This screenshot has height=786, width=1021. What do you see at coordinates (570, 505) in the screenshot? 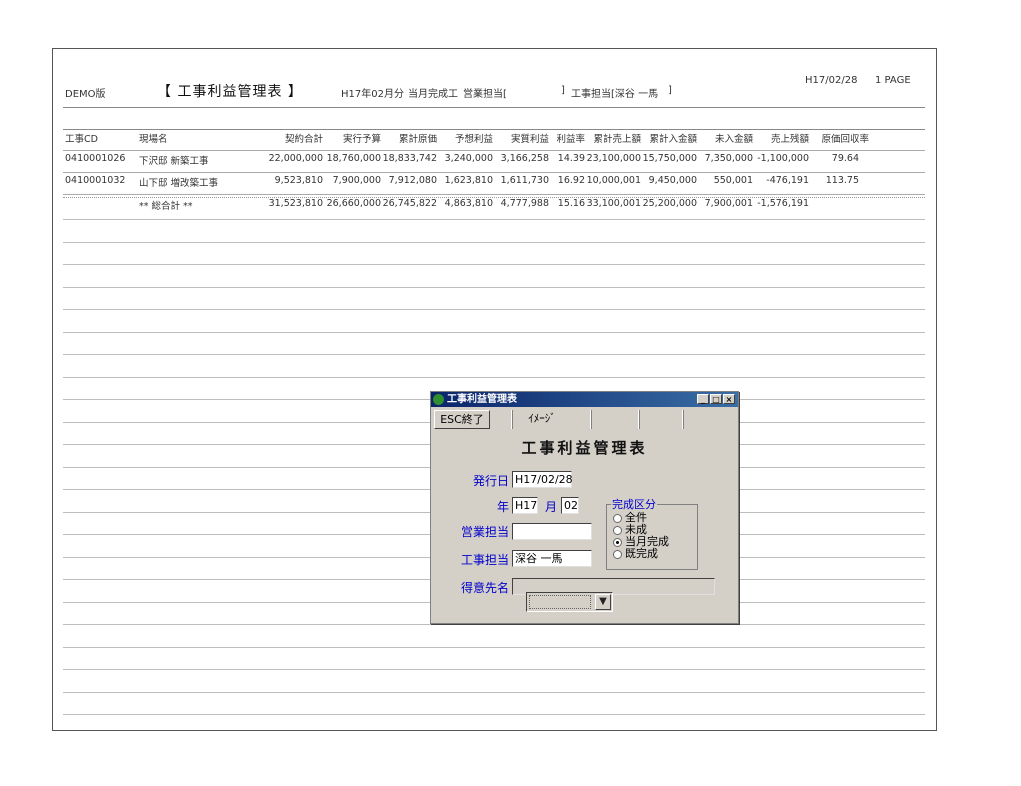
I see `month-field: 02` at bounding box center [570, 505].